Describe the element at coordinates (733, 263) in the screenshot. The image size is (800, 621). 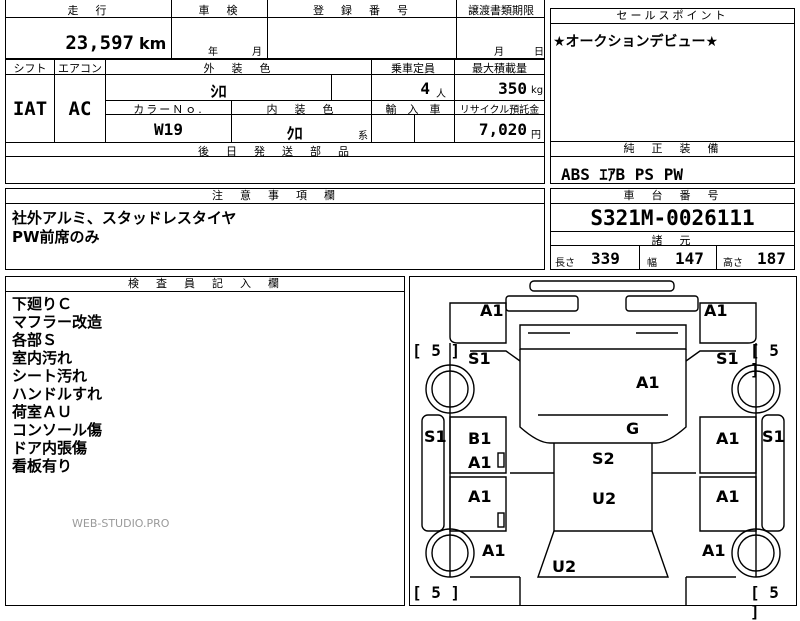
I see `height-label: 高さ` at that location.